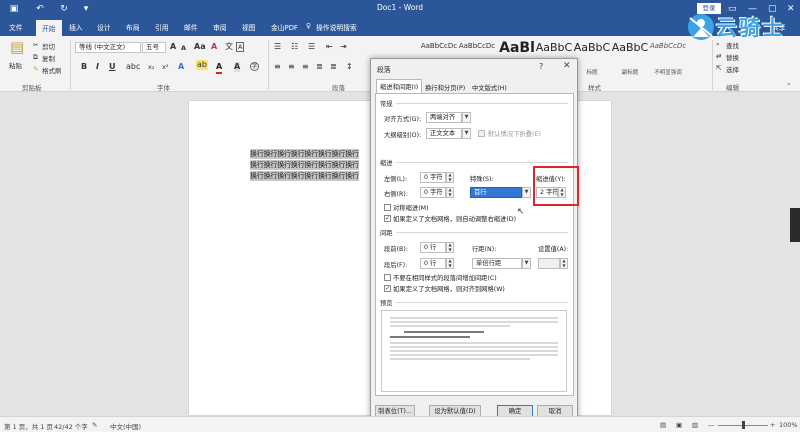 The width and height of the screenshot is (800, 432). Describe the element at coordinates (496, 192) in the screenshot. I see `special-indent-select: 首行` at that location.